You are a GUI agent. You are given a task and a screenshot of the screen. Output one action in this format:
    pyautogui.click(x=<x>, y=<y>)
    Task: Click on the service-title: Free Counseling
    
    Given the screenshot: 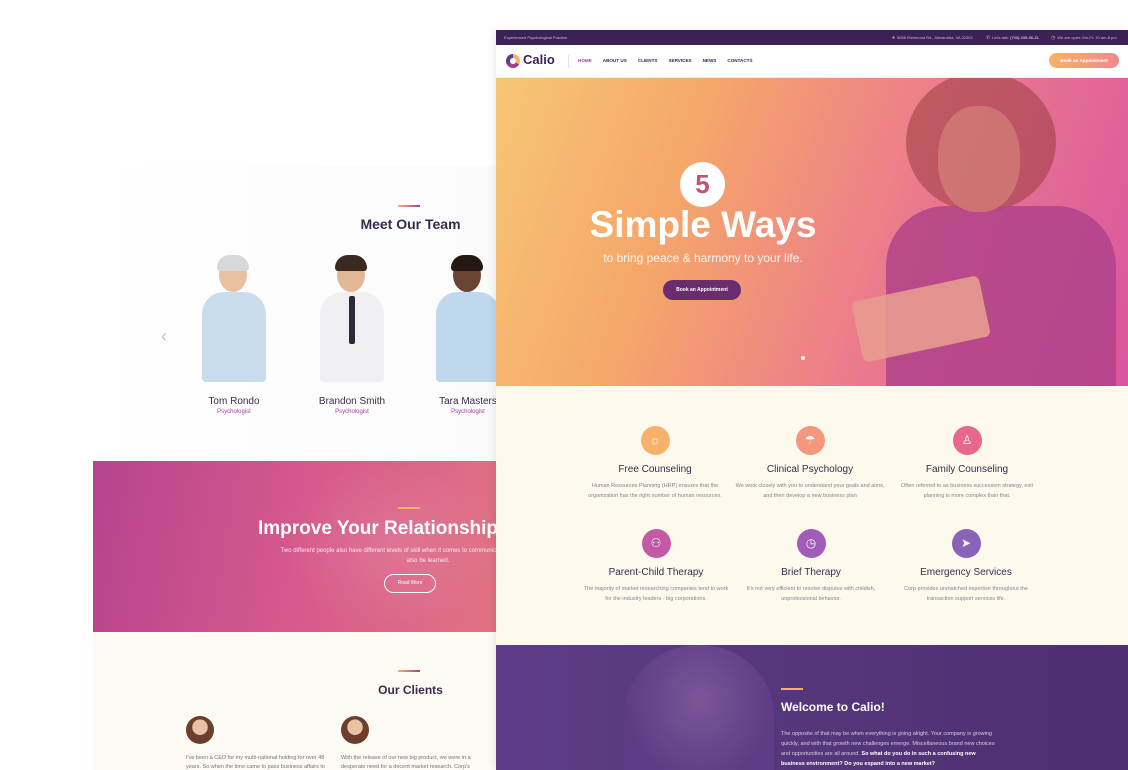 What is the action you would take?
    pyautogui.click(x=655, y=469)
    